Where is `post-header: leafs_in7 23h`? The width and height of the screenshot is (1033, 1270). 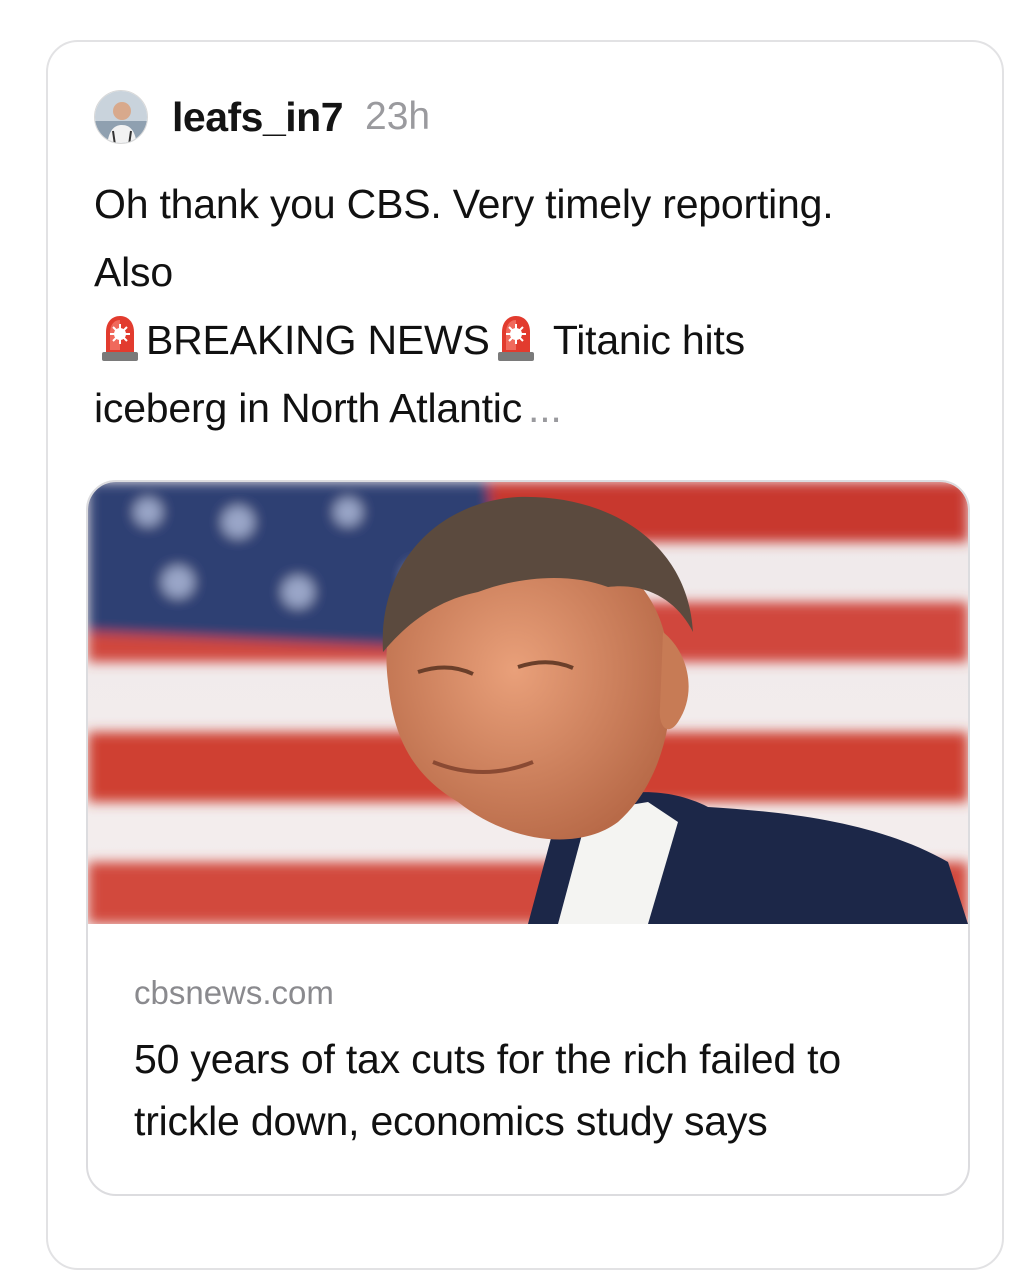
post-header: leafs_in7 23h is located at coordinates (262, 117).